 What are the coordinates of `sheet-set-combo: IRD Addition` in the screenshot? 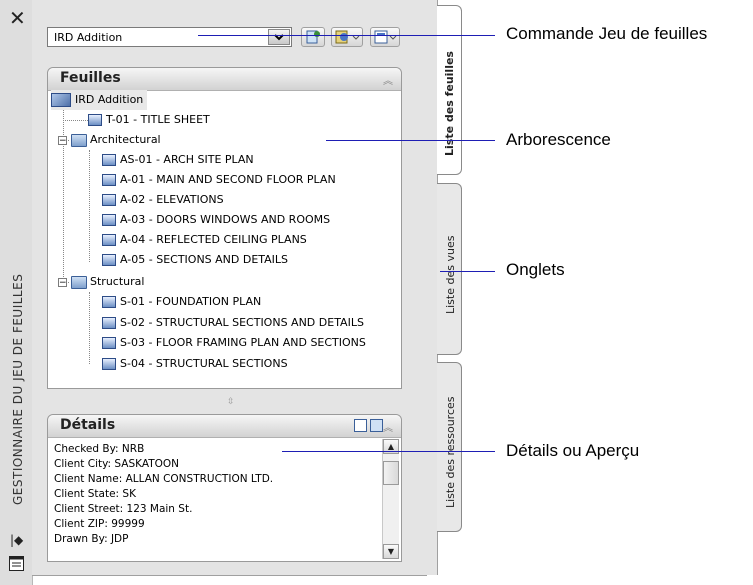 It's located at (169, 37).